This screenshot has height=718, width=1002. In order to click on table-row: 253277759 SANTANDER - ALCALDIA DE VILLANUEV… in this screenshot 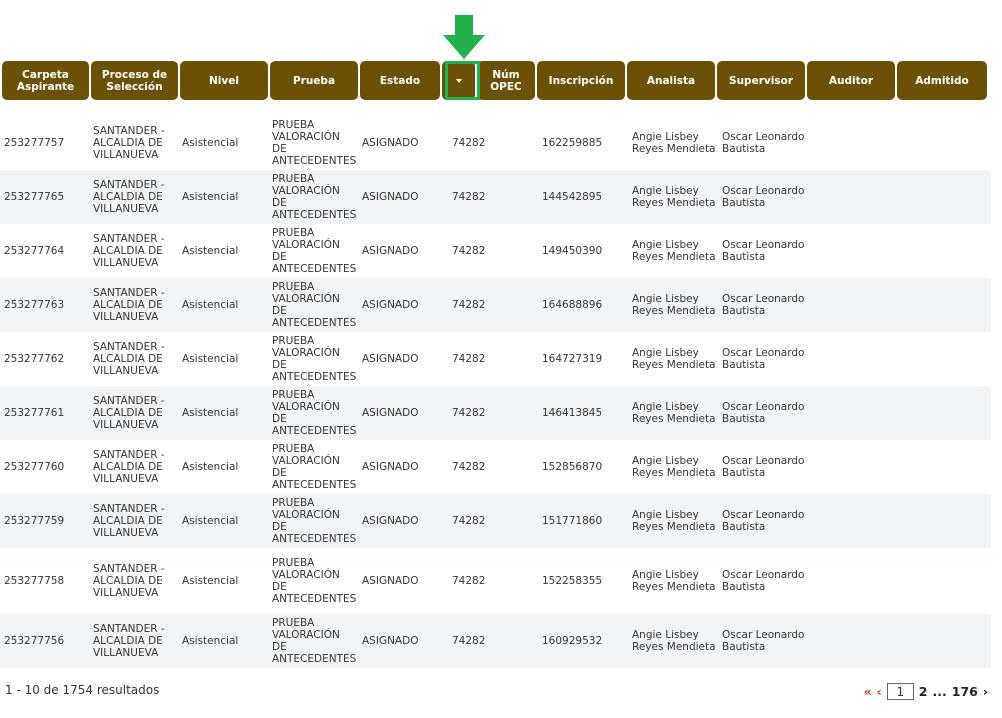, I will do `click(495, 521)`.